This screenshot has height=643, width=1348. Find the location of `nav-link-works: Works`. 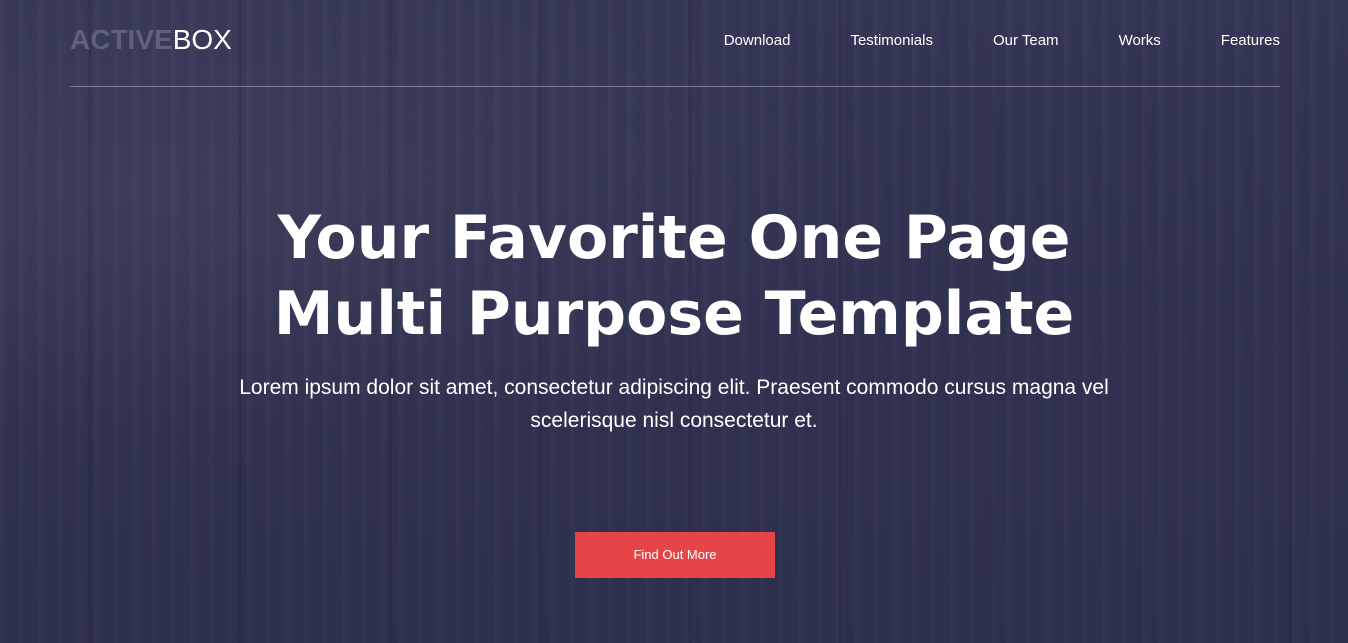

nav-link-works: Works is located at coordinates (1140, 41).